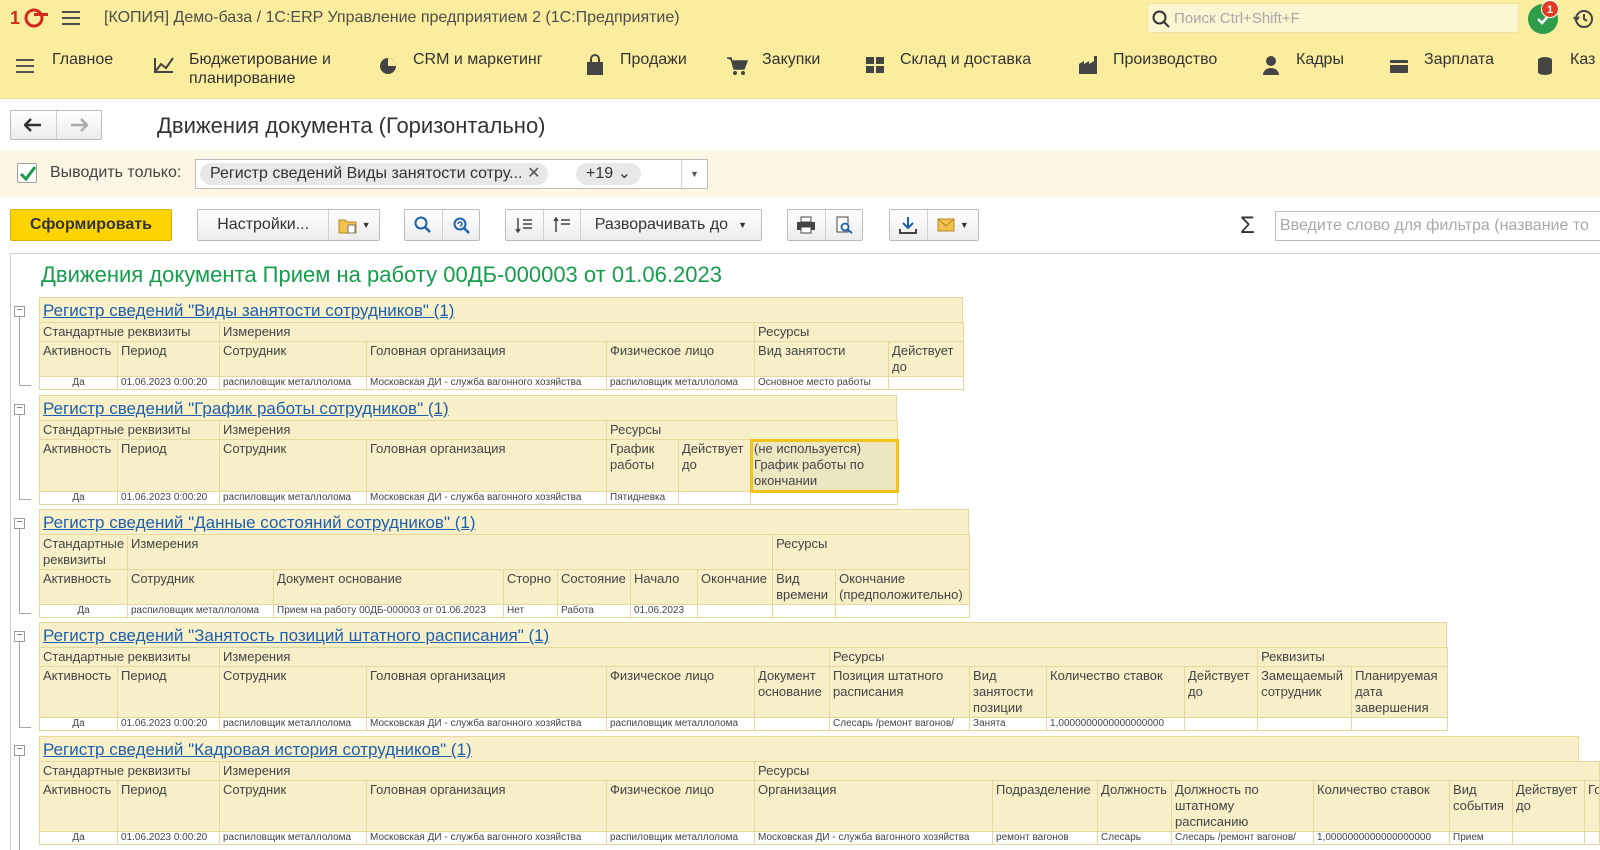 Image resolution: width=1600 pixels, height=850 pixels. Describe the element at coordinates (34, 125) in the screenshot. I see `back-button` at that location.